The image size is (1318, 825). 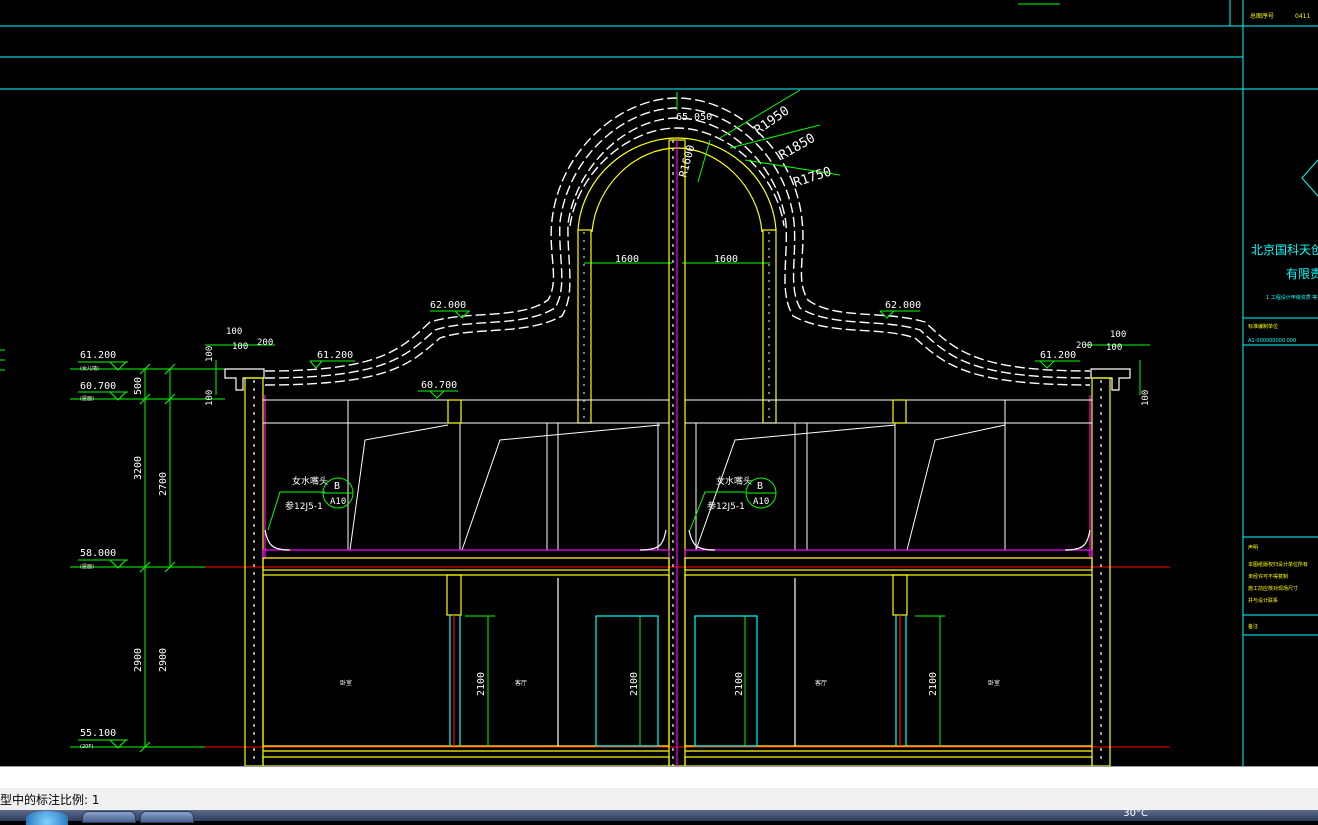 I want to click on remark-label: 备注, so click(x=1253, y=626).